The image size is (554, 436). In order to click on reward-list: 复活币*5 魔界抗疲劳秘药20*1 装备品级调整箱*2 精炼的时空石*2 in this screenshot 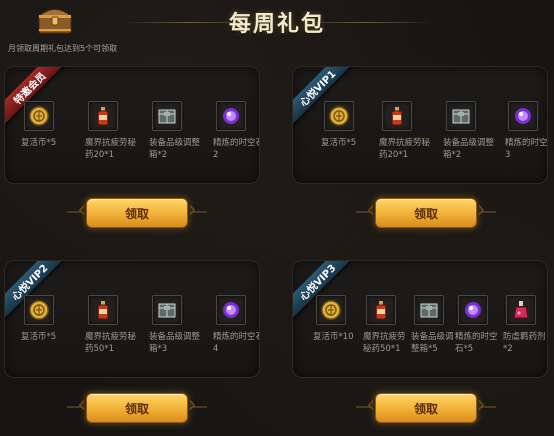, I will do `click(132, 141)`.